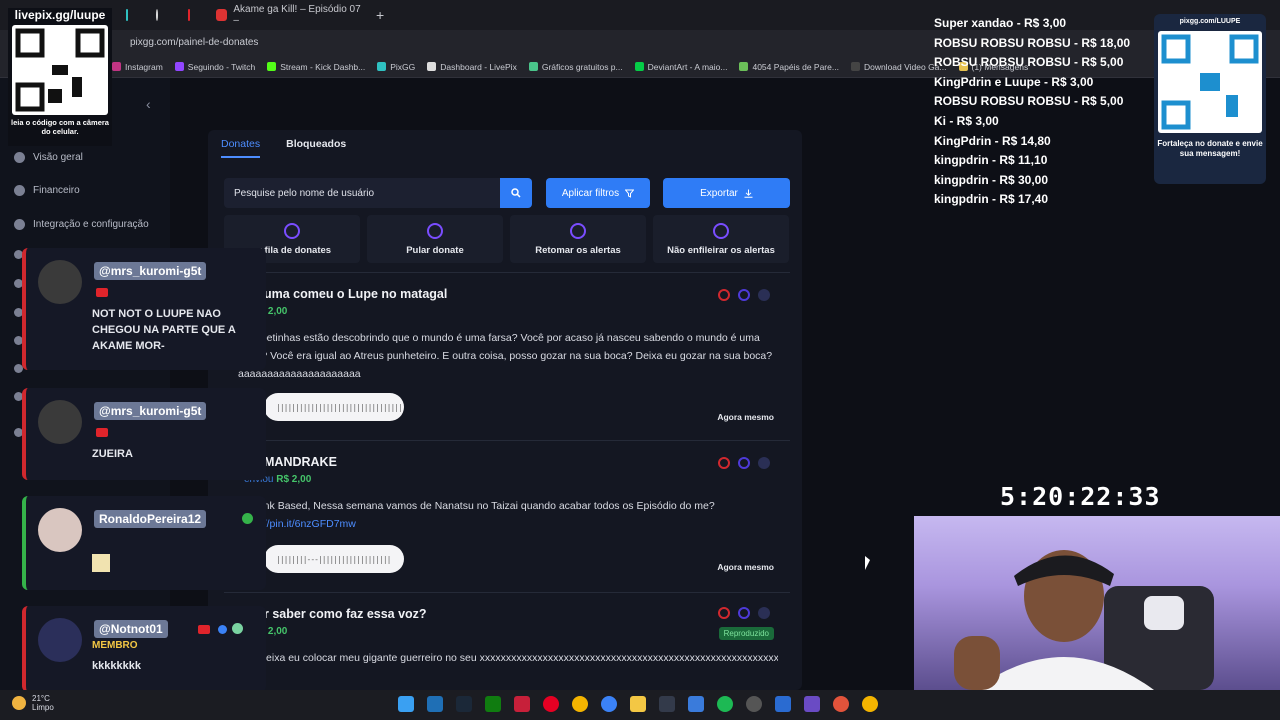 The width and height of the screenshot is (1280, 720). I want to click on pinterest-icon, so click(551, 704).